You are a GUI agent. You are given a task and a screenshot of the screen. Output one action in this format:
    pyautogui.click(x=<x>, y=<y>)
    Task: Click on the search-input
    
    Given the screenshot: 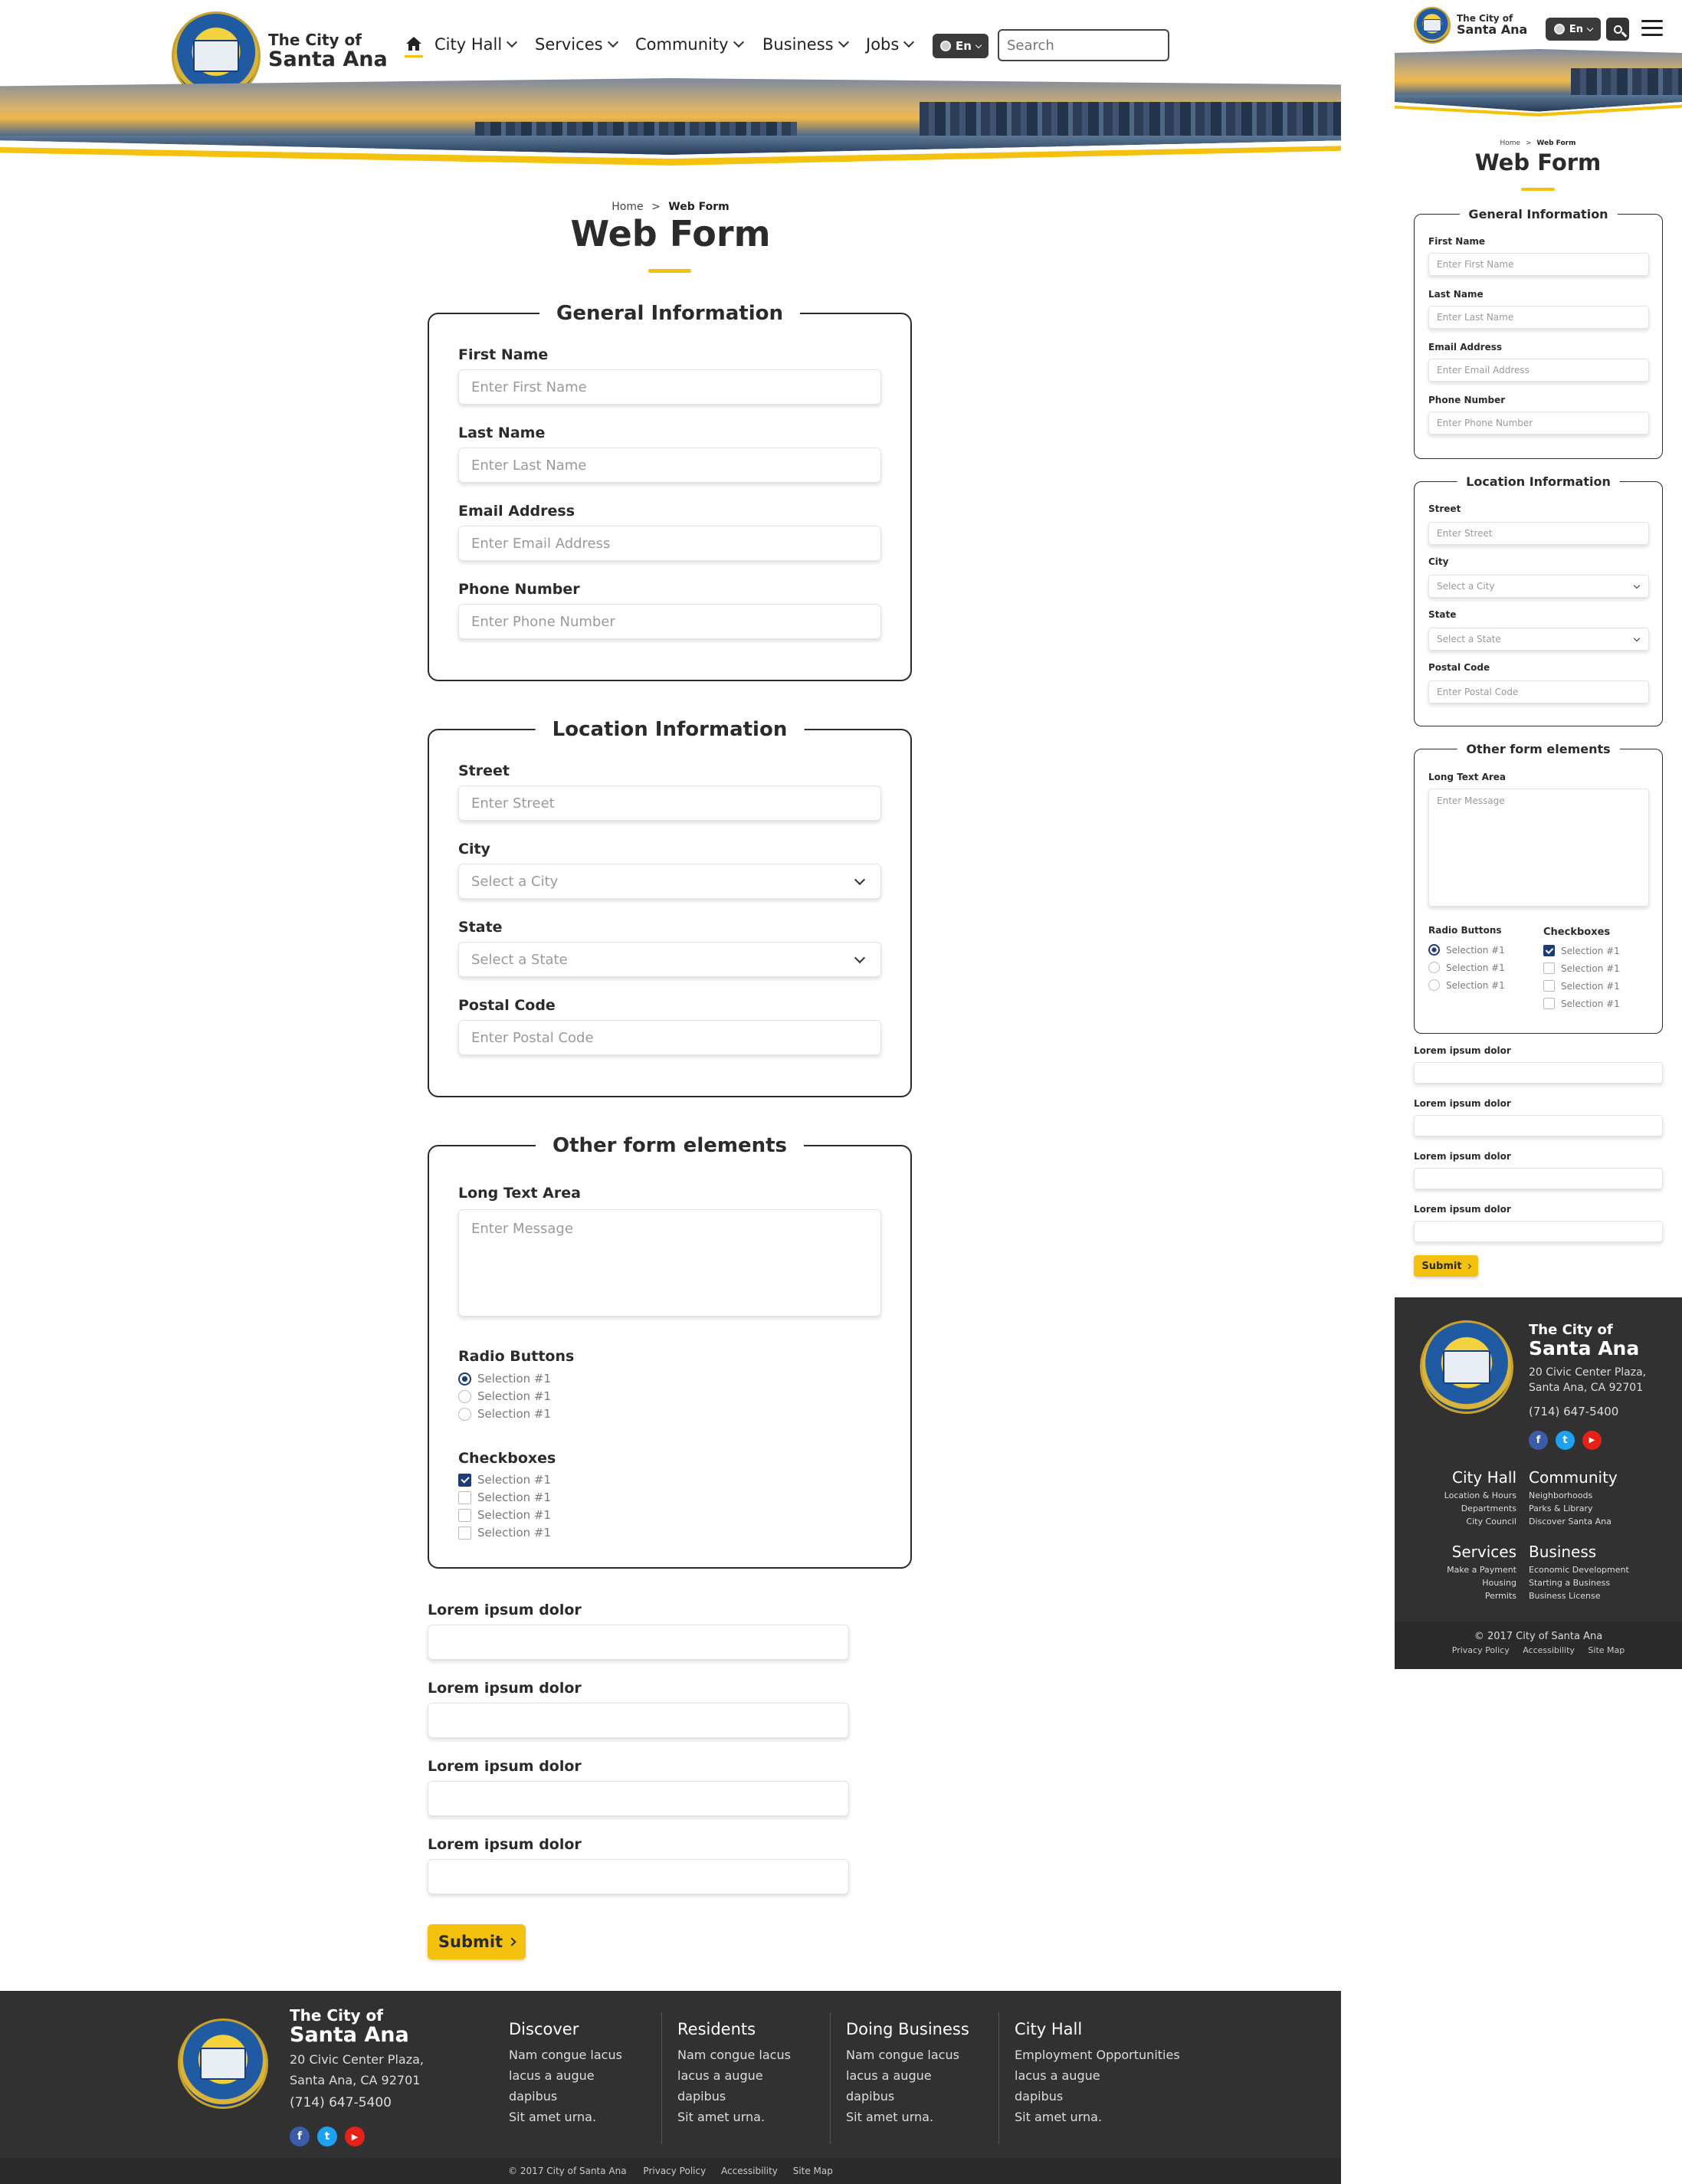 What is the action you would take?
    pyautogui.click(x=1083, y=45)
    